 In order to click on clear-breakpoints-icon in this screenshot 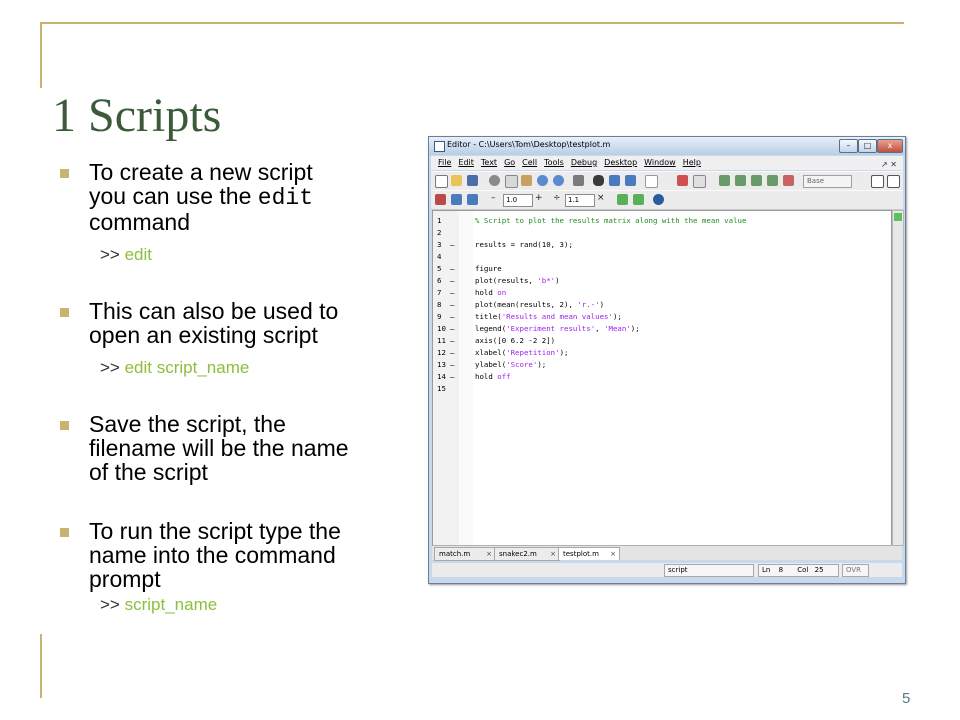, I will do `click(699, 181)`.